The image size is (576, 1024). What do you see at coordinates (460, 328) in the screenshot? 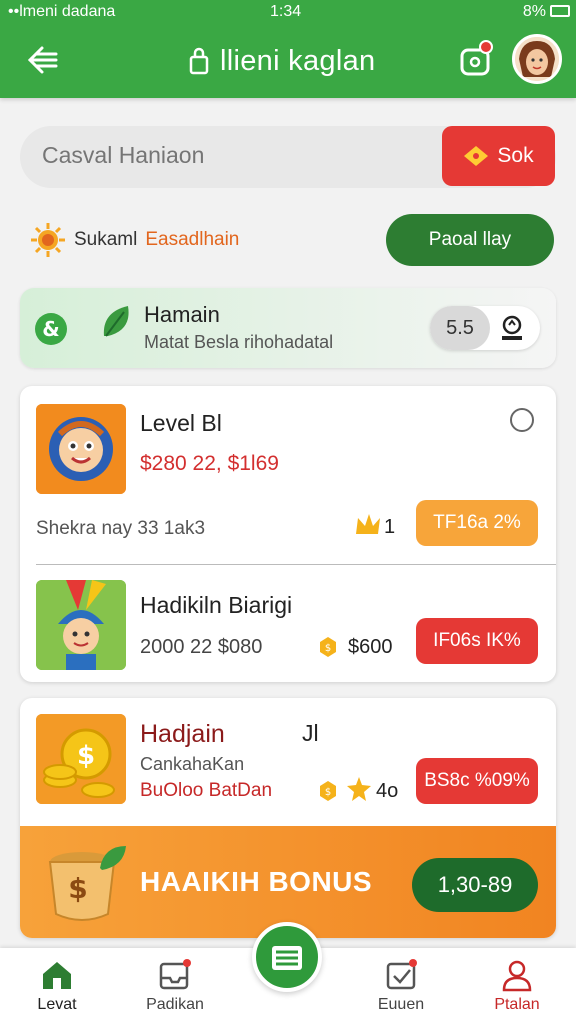
I see `rating-value: 5.5` at bounding box center [460, 328].